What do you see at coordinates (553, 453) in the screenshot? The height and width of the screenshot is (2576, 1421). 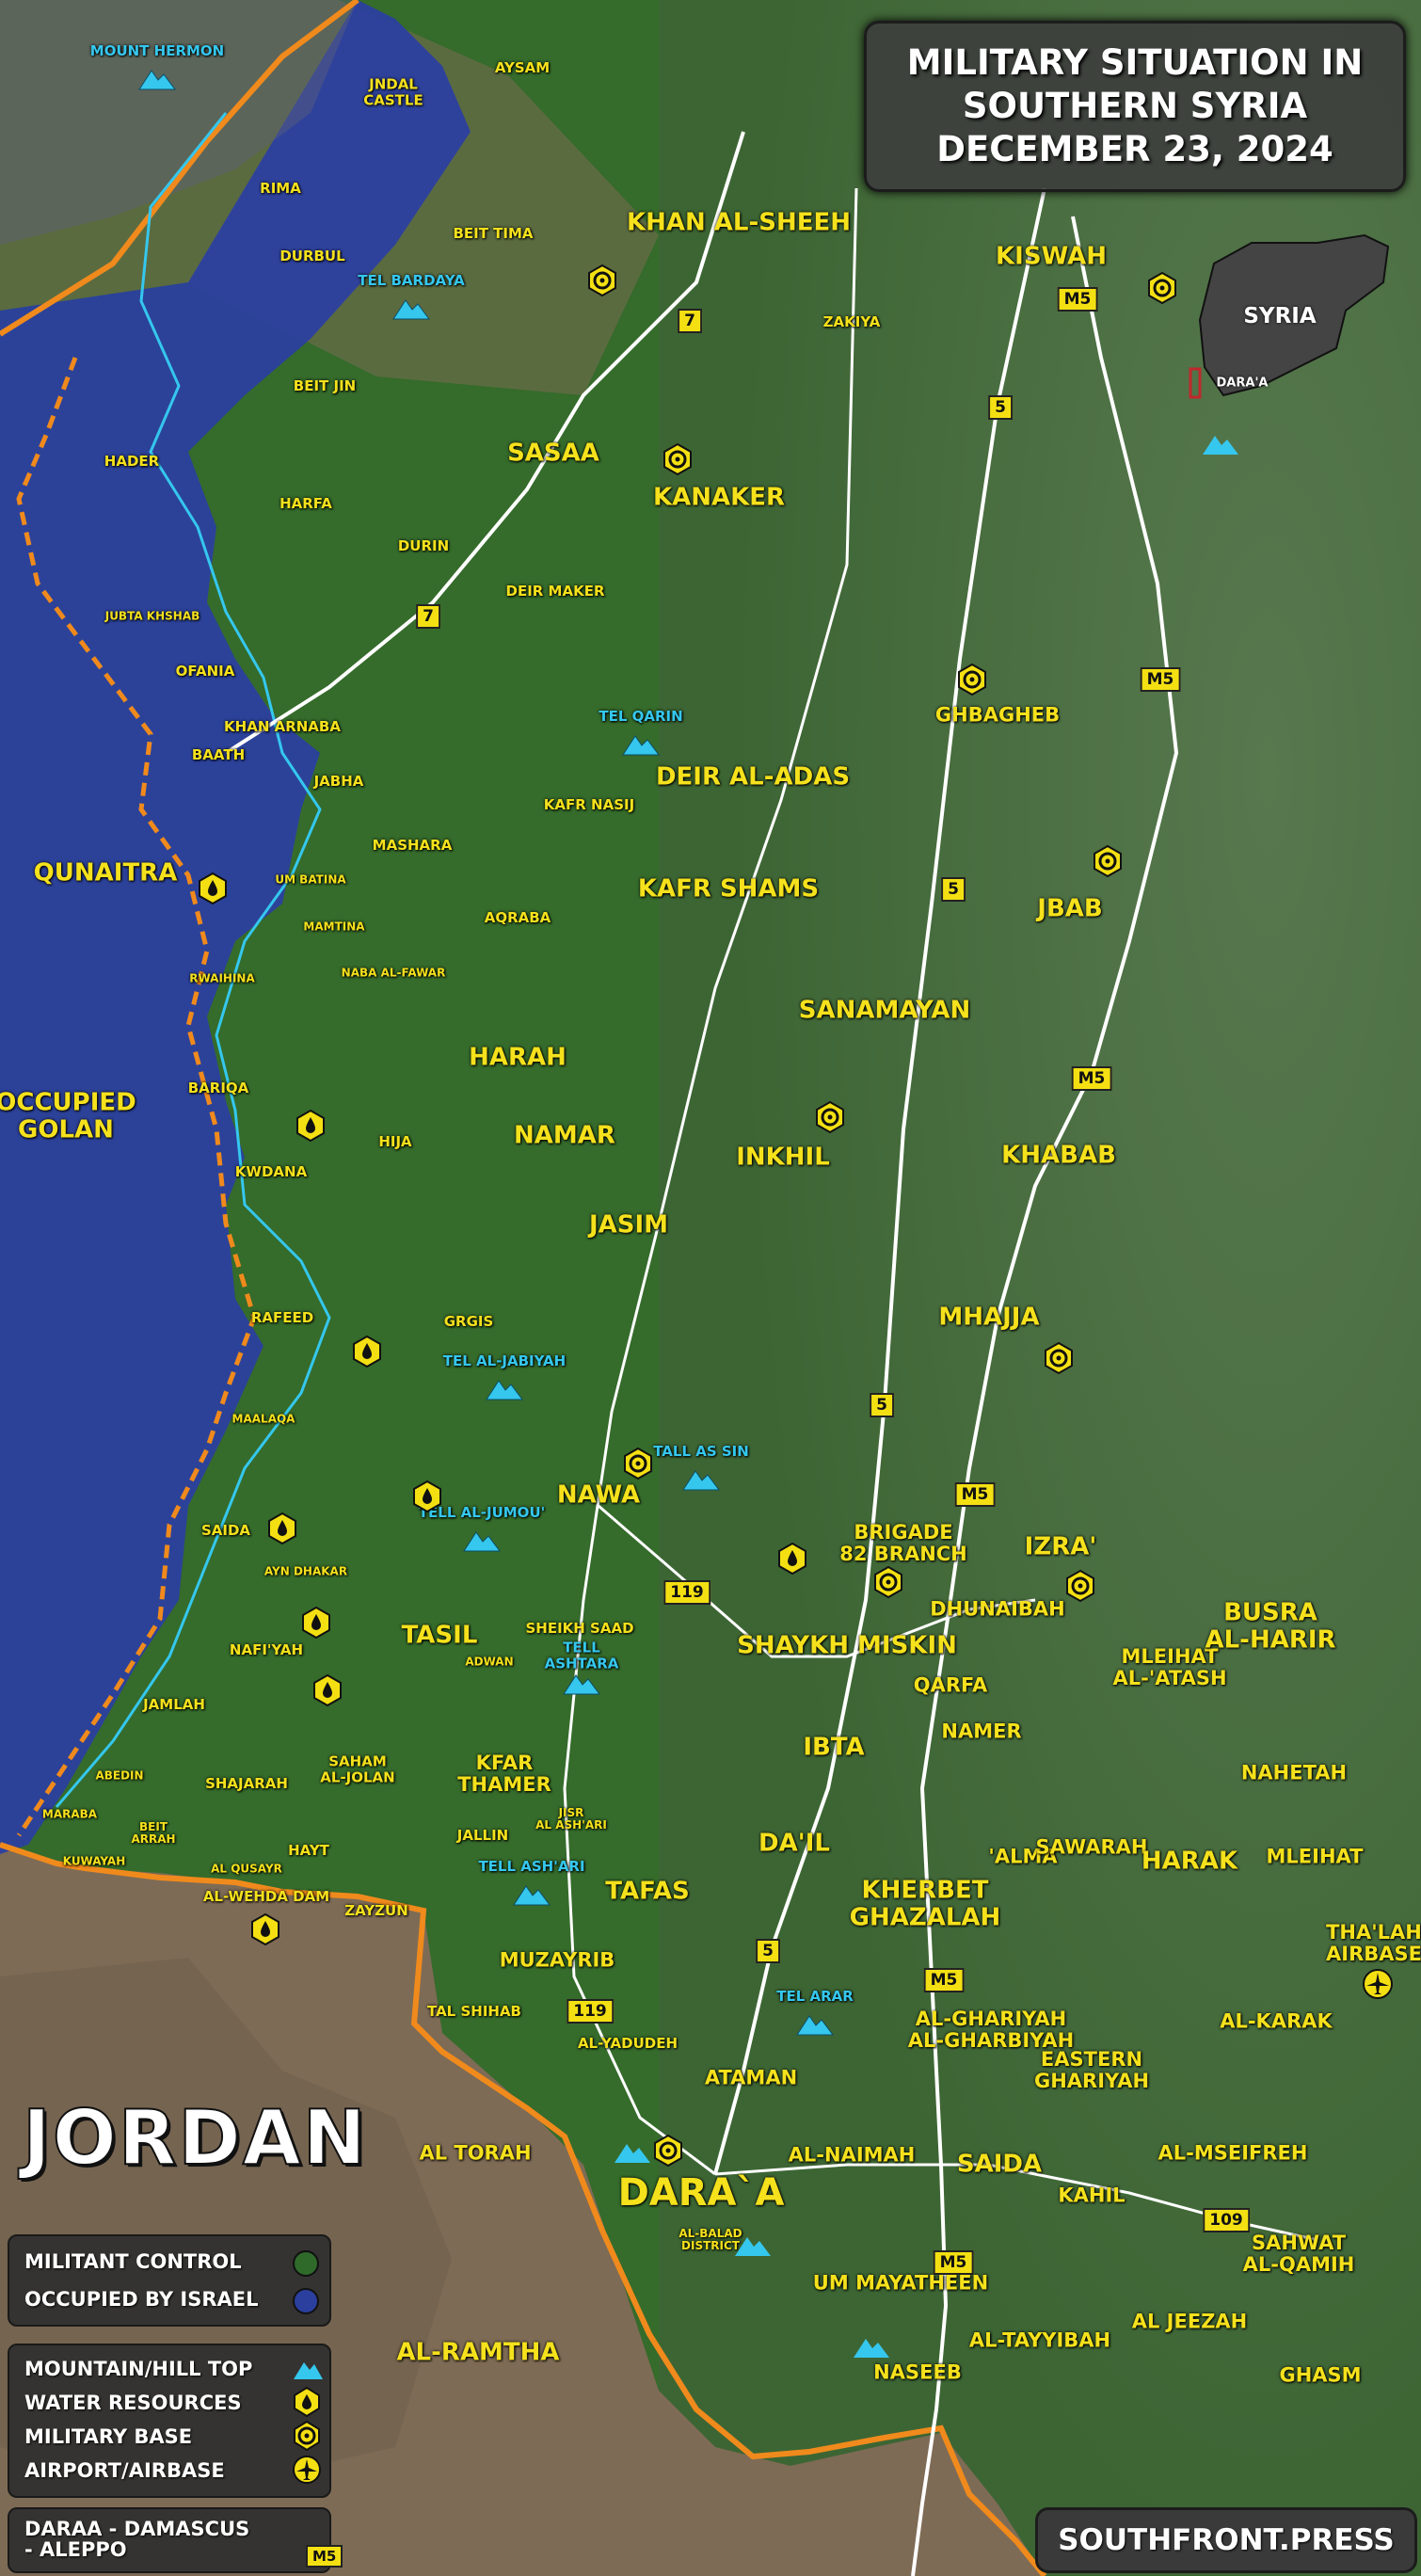 I see `place-label: SASAA` at bounding box center [553, 453].